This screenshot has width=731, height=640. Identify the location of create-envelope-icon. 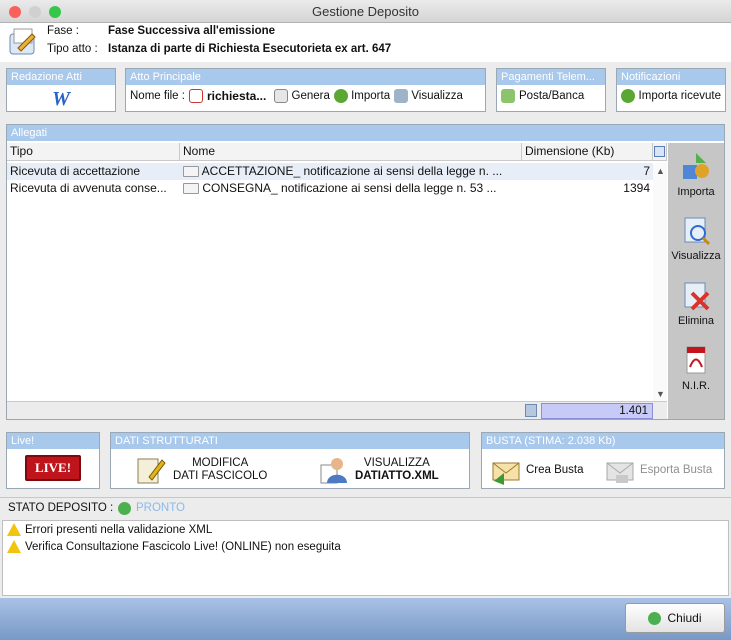
(506, 473).